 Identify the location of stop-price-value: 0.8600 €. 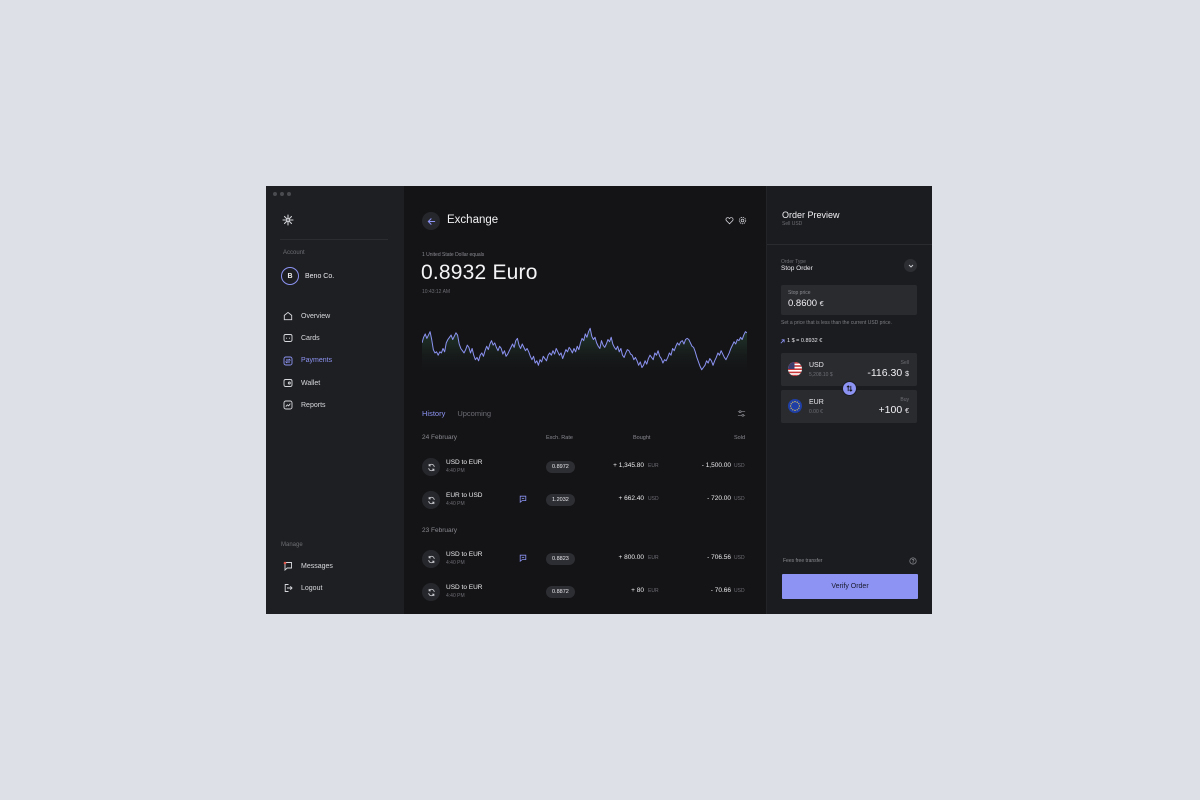
(806, 303).